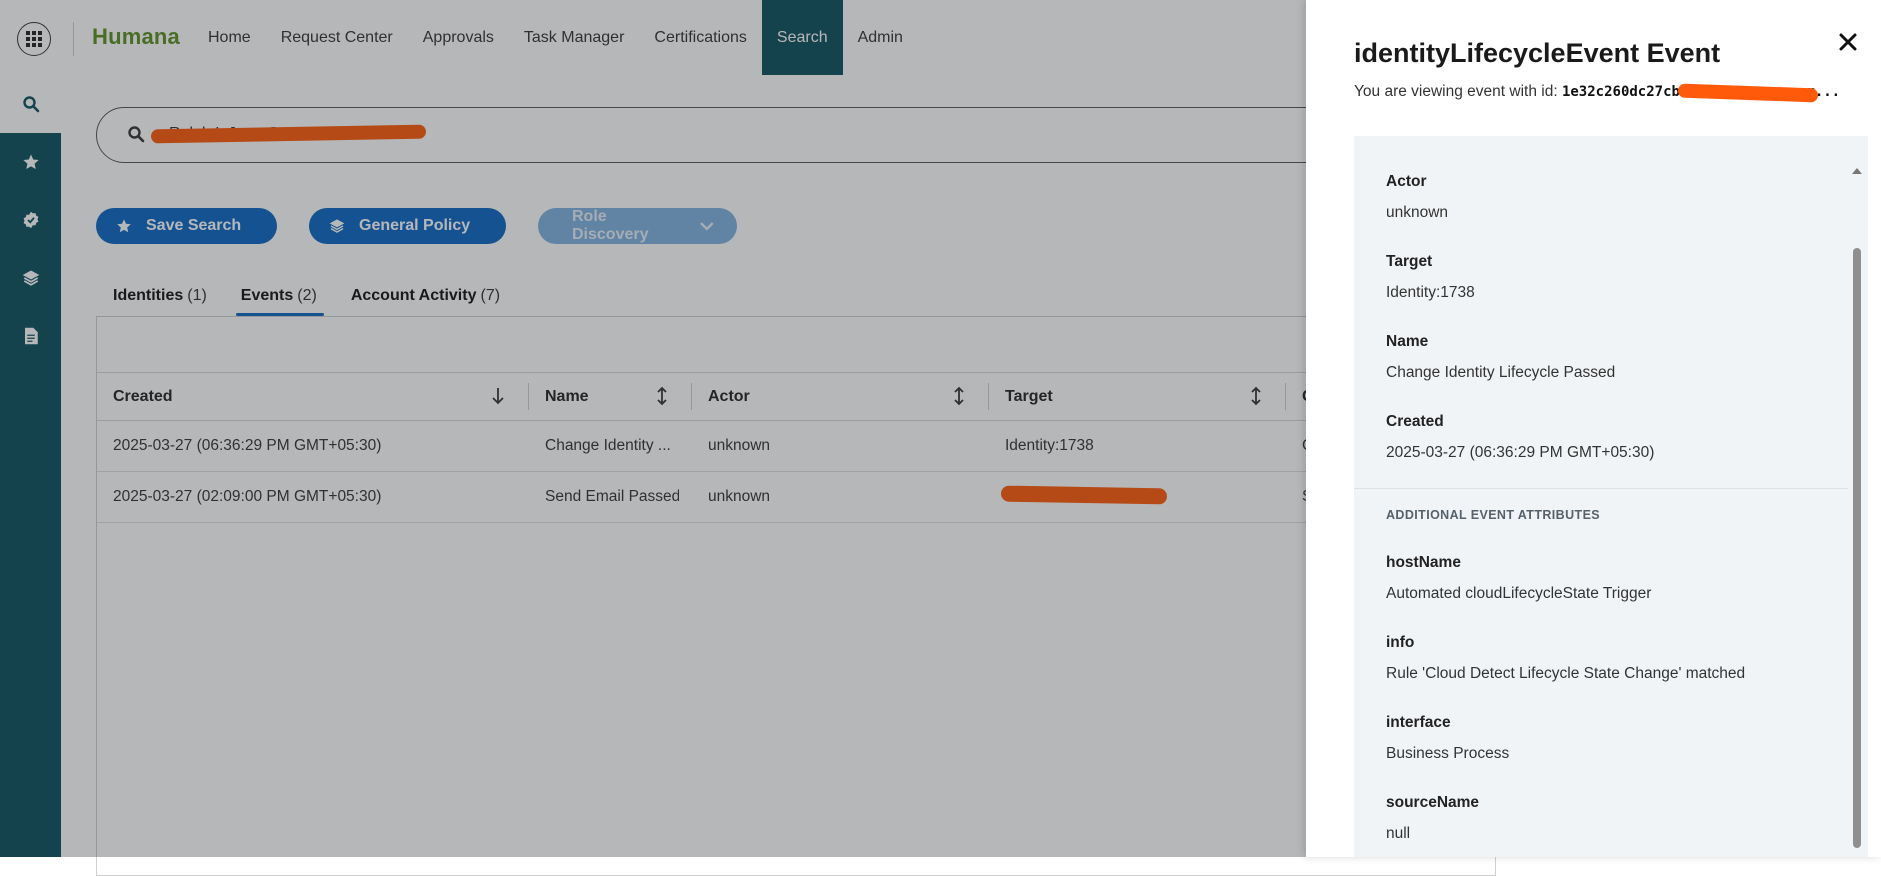  I want to click on event-id: 1e32c260dc27cb9, so click(1625, 92).